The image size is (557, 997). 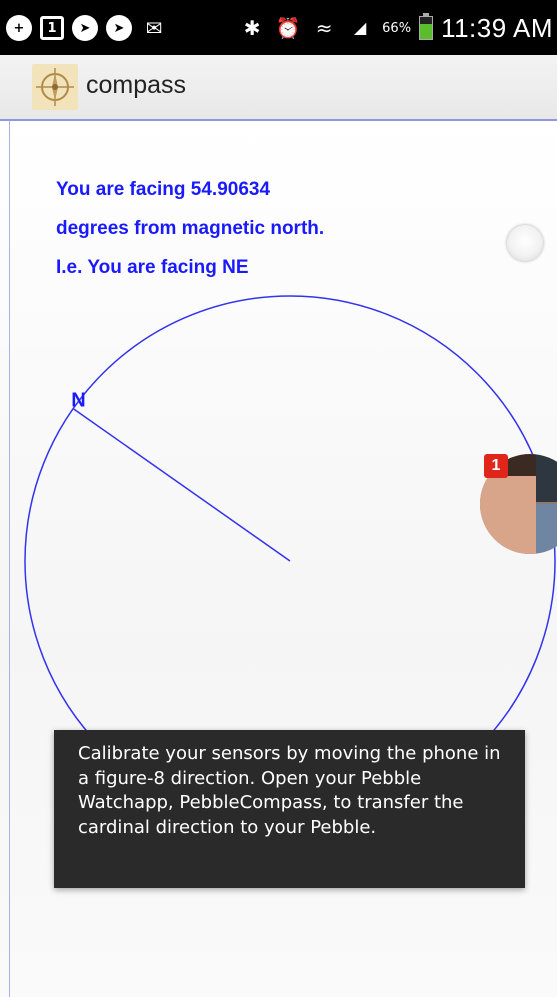 I want to click on unread-badge: 1, so click(x=496, y=466).